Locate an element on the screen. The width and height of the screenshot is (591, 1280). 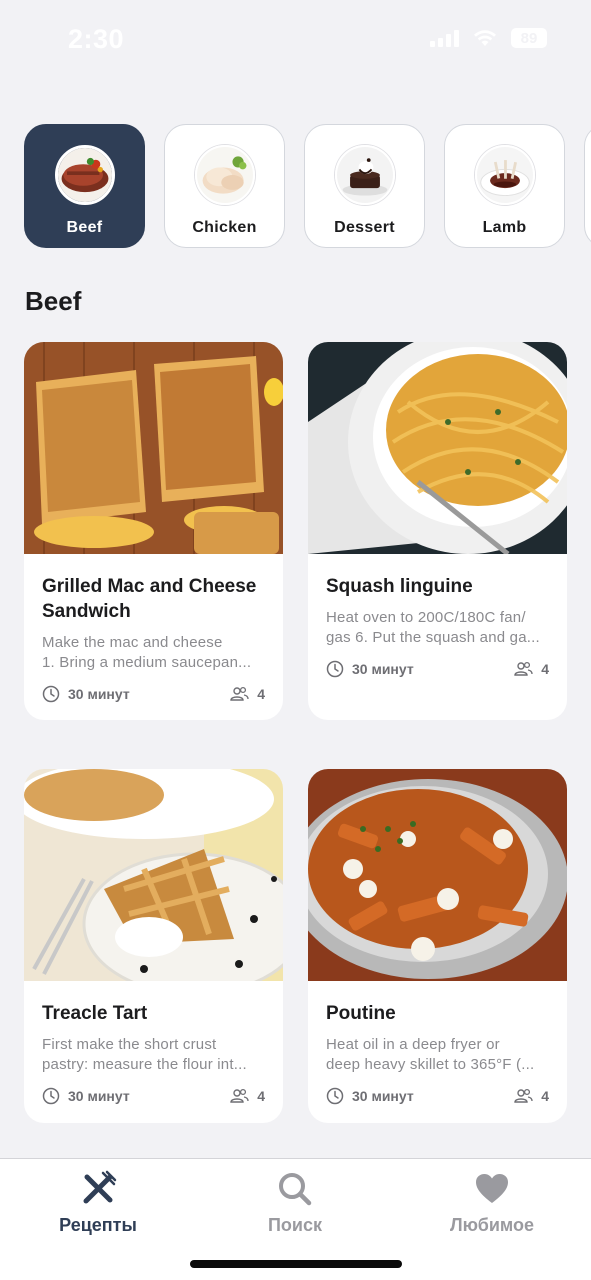
category-image-dessert is located at coordinates (364, 175).